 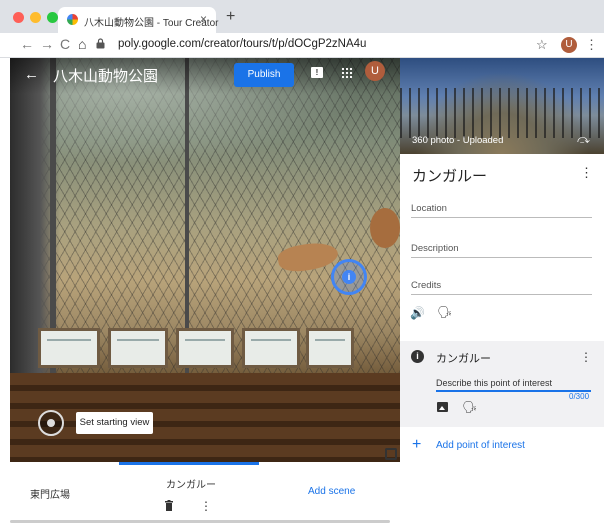 What do you see at coordinates (35, 17) in the screenshot?
I see `minimize-window-button` at bounding box center [35, 17].